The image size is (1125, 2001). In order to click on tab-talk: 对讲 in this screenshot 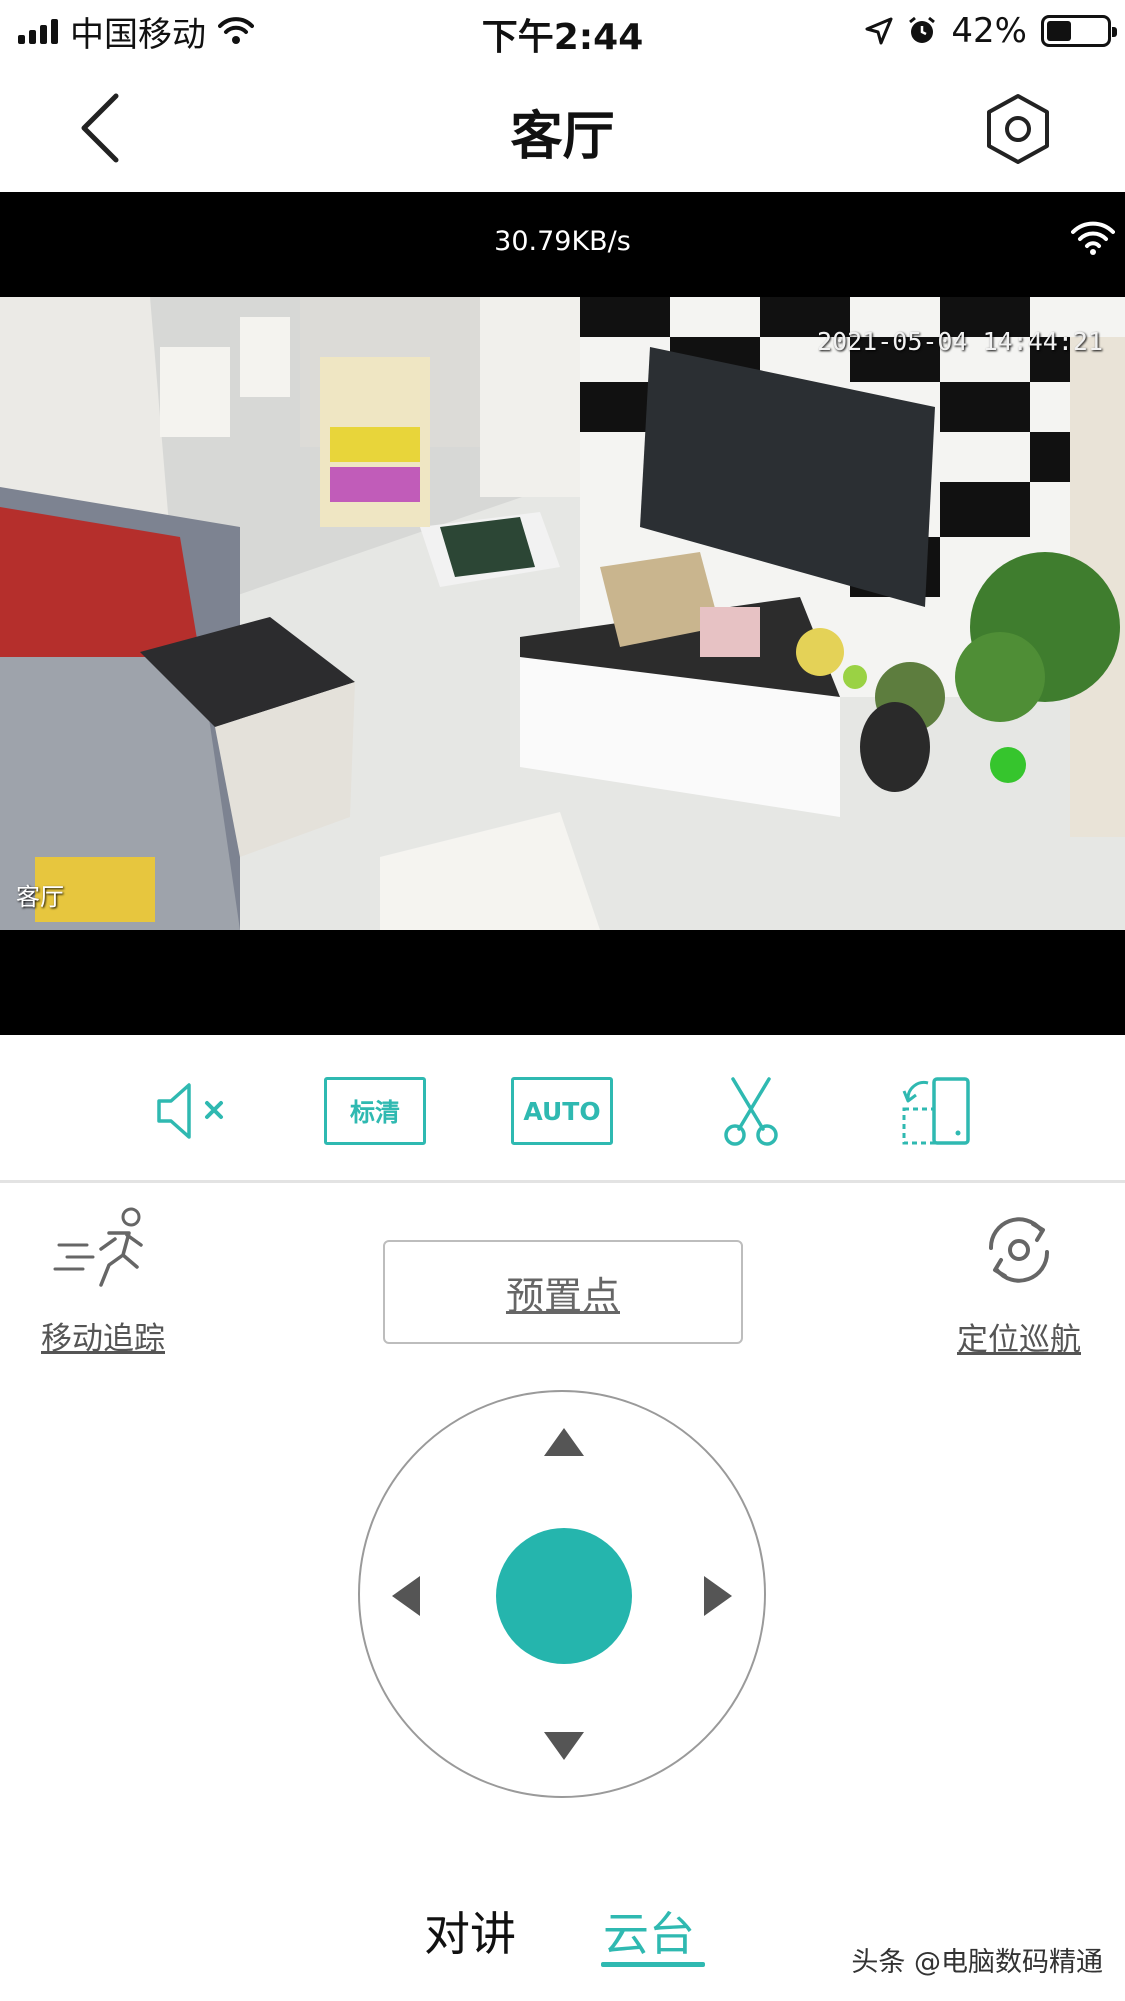, I will do `click(470, 1931)`.